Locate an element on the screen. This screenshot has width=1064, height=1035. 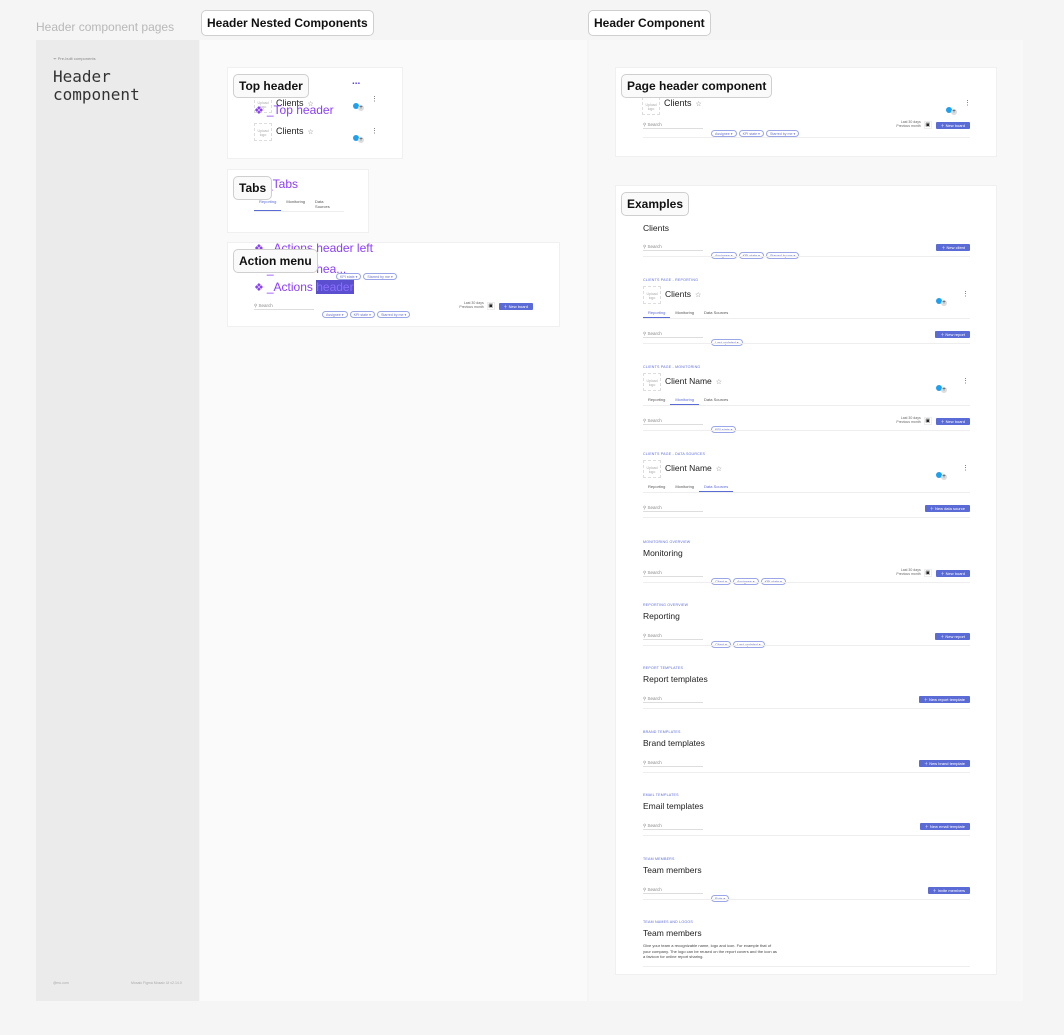
header-title: Brand templates is located at coordinates (674, 743).